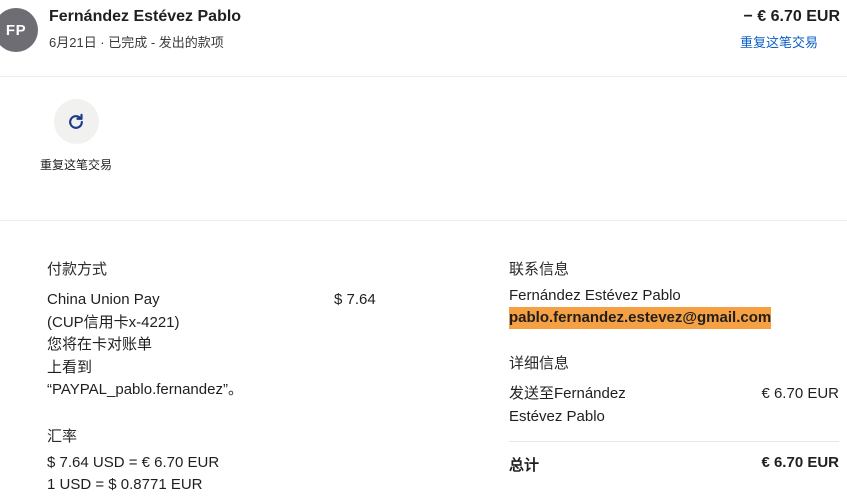 The image size is (847, 497). I want to click on exchange-rate-line: $ 7.64 USD = € 6.70 EUR, so click(133, 462).